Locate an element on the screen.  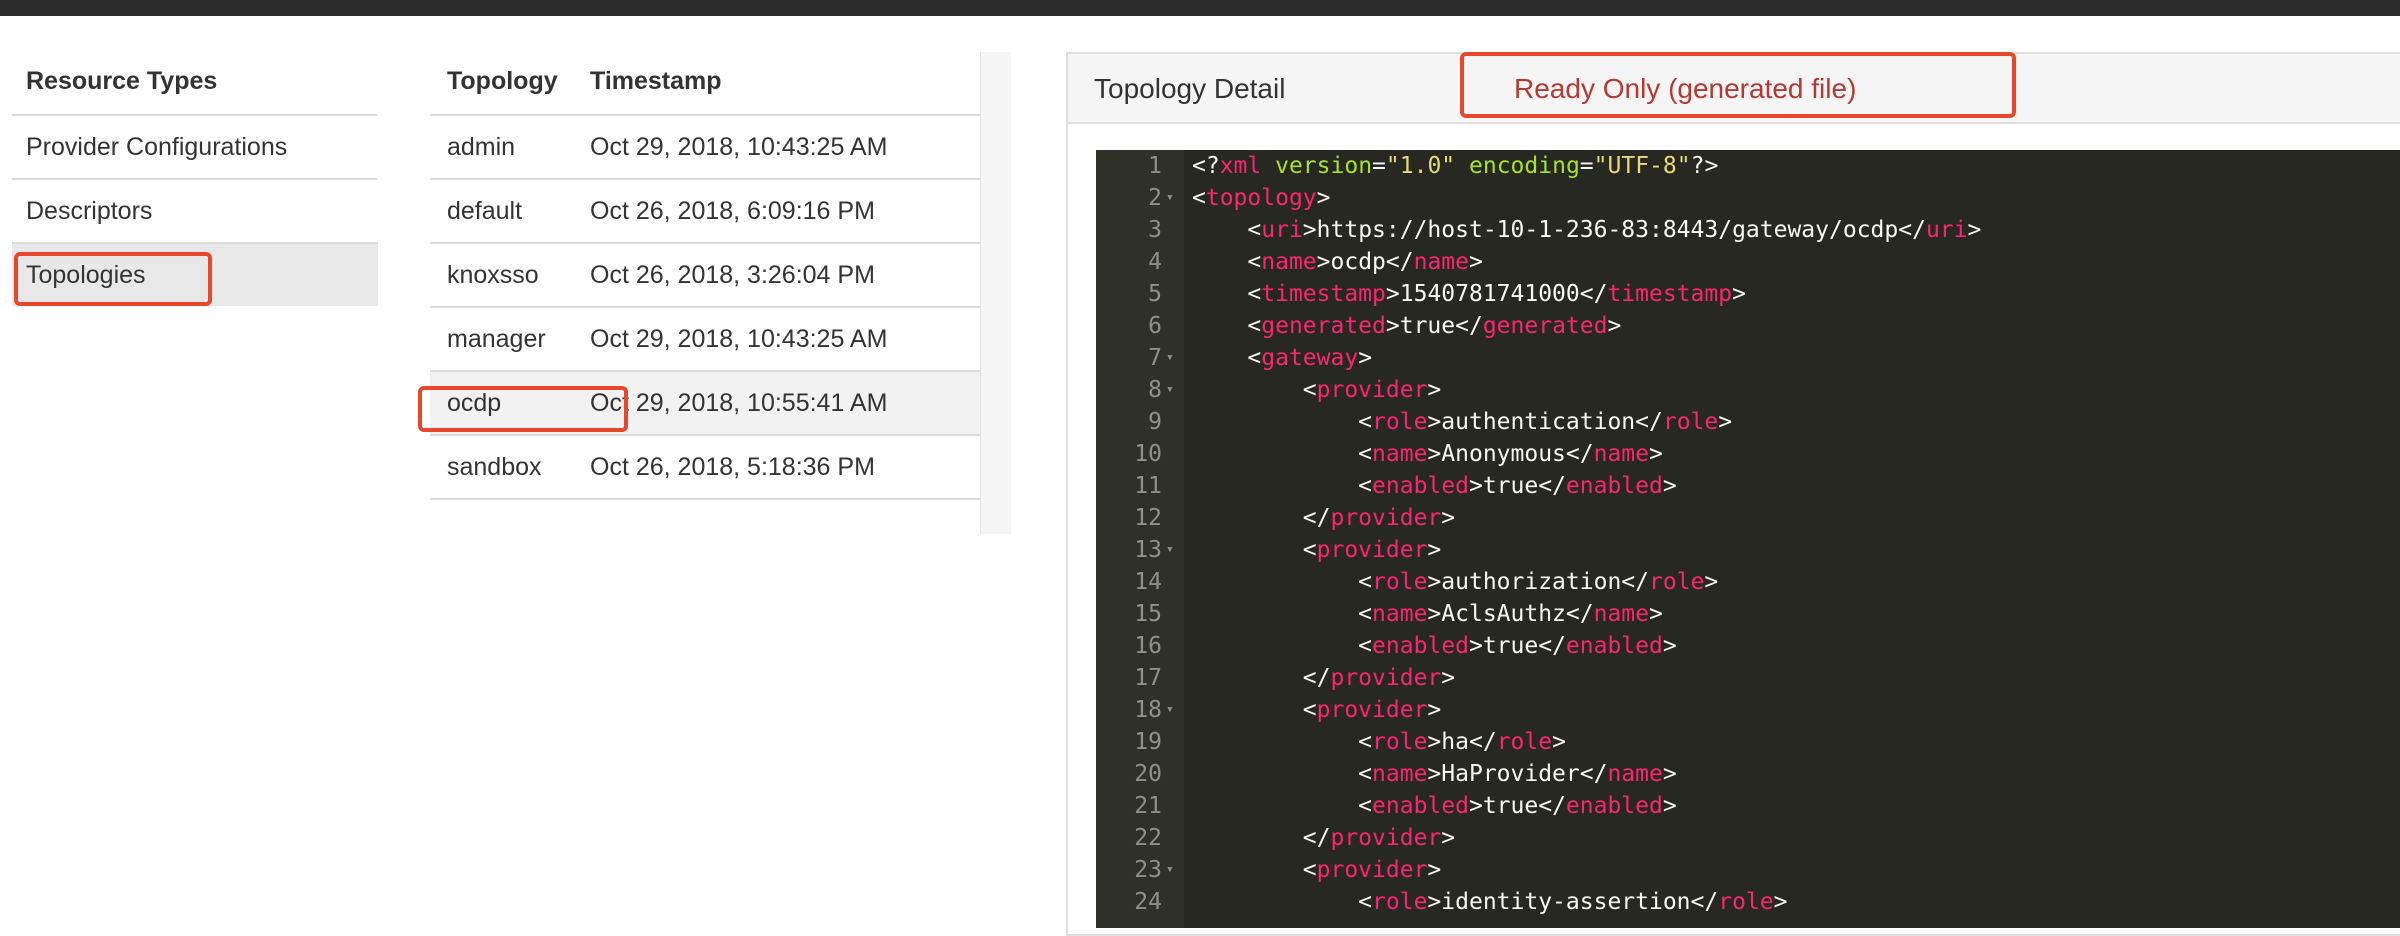
table-row: knoxsso Oct 26, 2018, 3:26:04 PM is located at coordinates (705, 276).